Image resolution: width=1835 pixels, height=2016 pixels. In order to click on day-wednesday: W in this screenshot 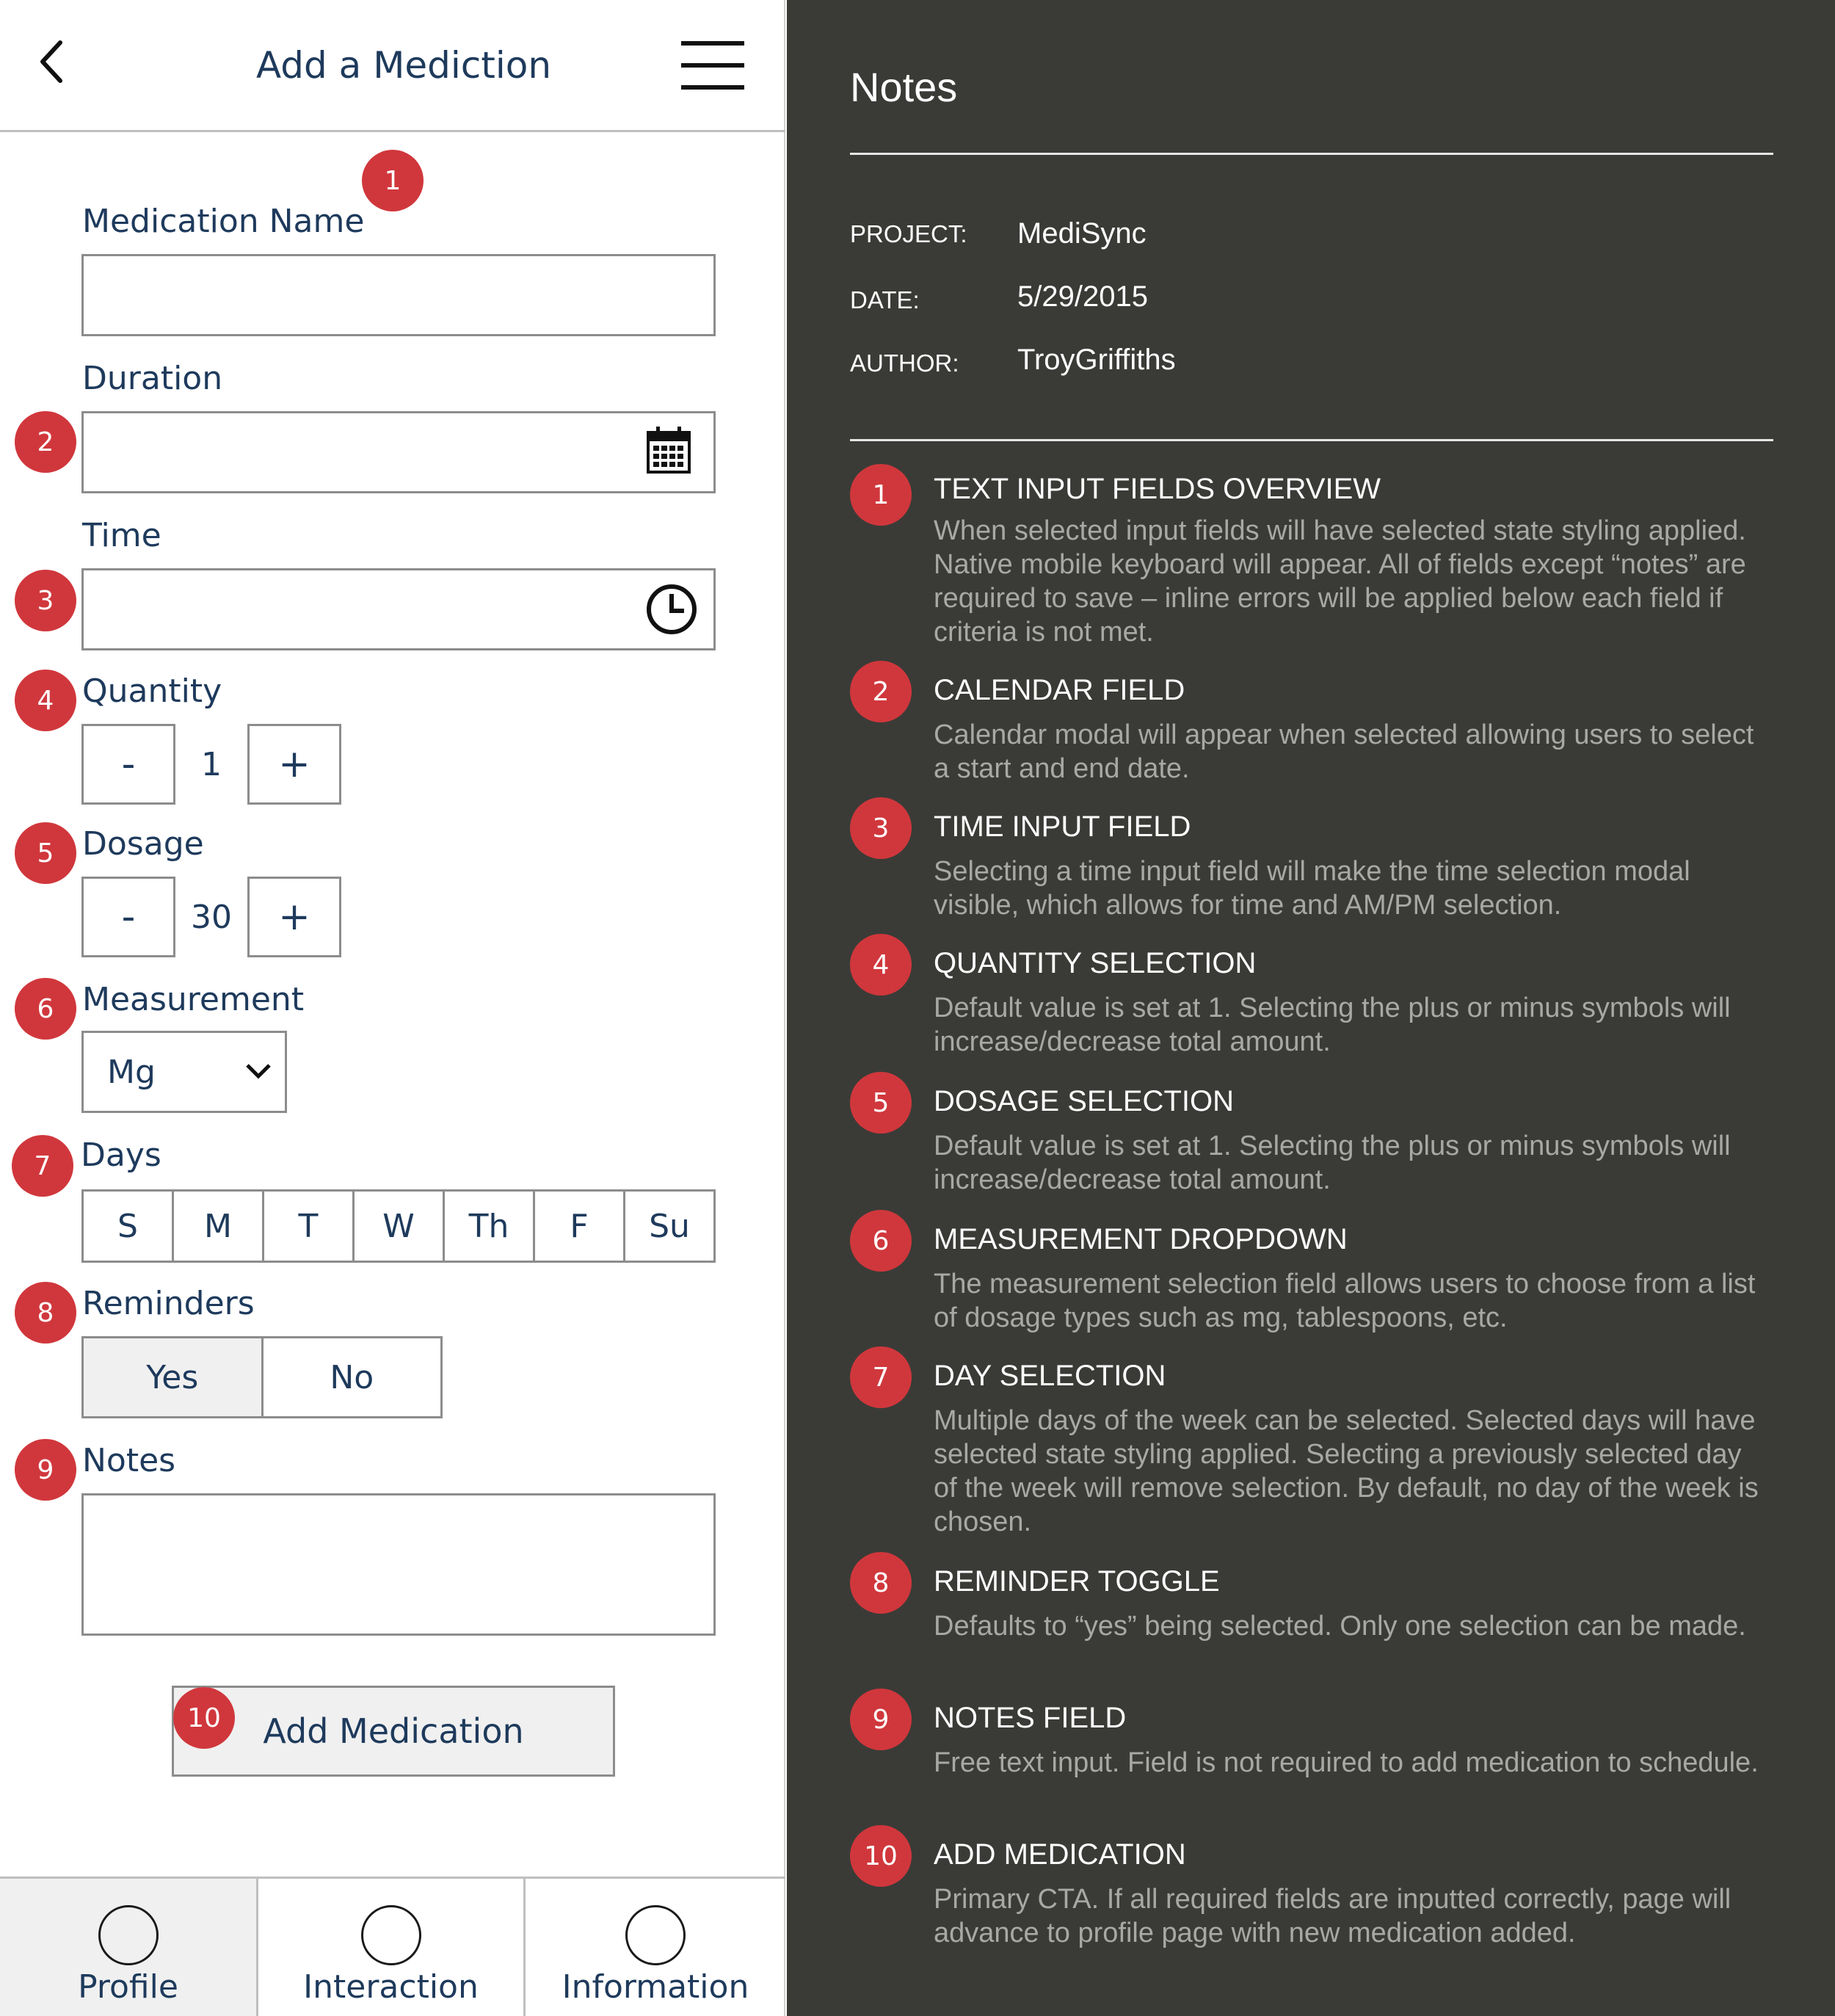, I will do `click(400, 1226)`.